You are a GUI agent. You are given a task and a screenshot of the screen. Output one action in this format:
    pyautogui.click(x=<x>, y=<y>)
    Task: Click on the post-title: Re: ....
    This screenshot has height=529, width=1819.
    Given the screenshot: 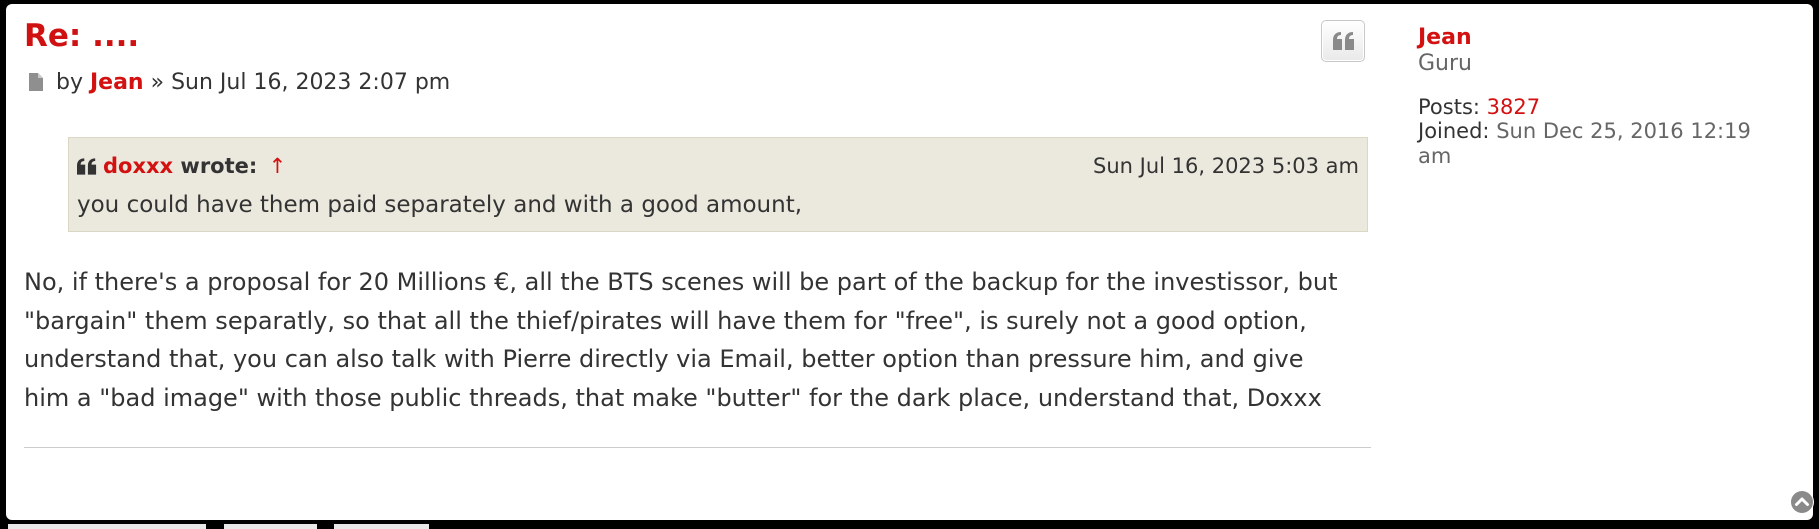 What is the action you would take?
    pyautogui.click(x=81, y=36)
    